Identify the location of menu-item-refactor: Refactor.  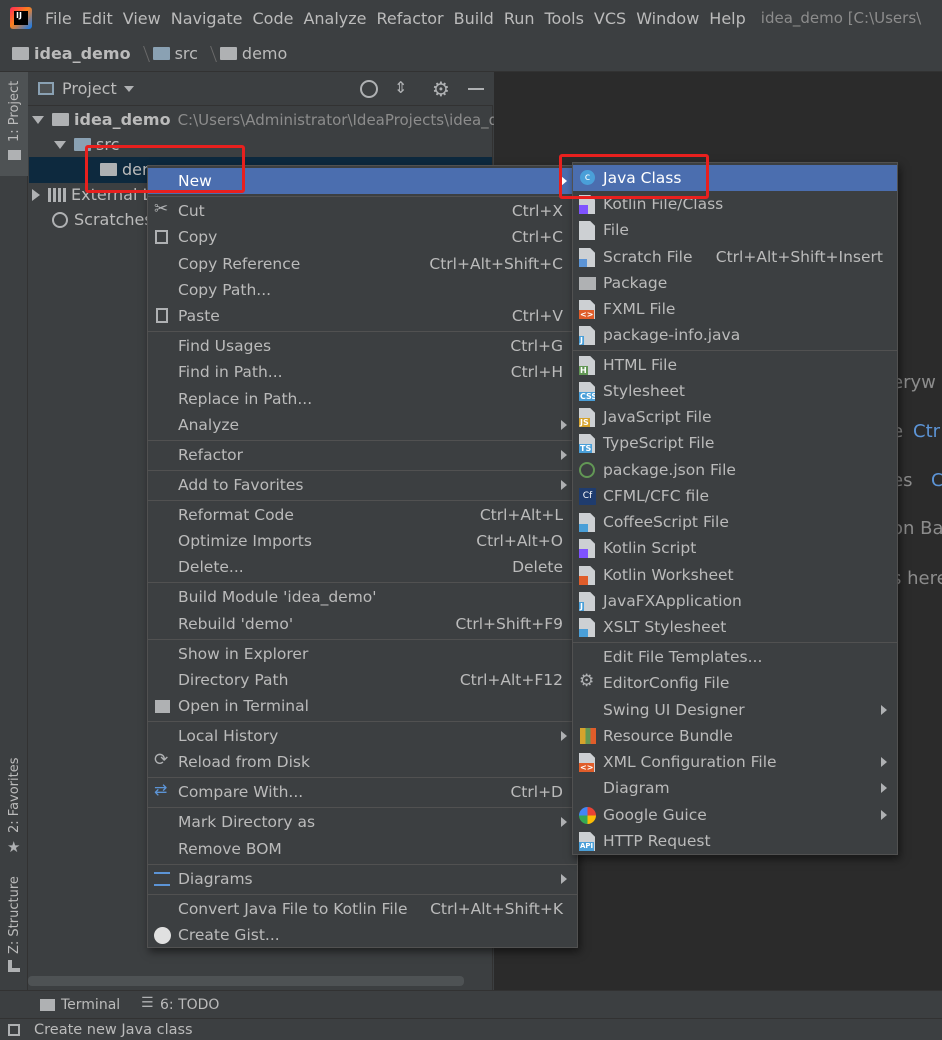
(362, 455).